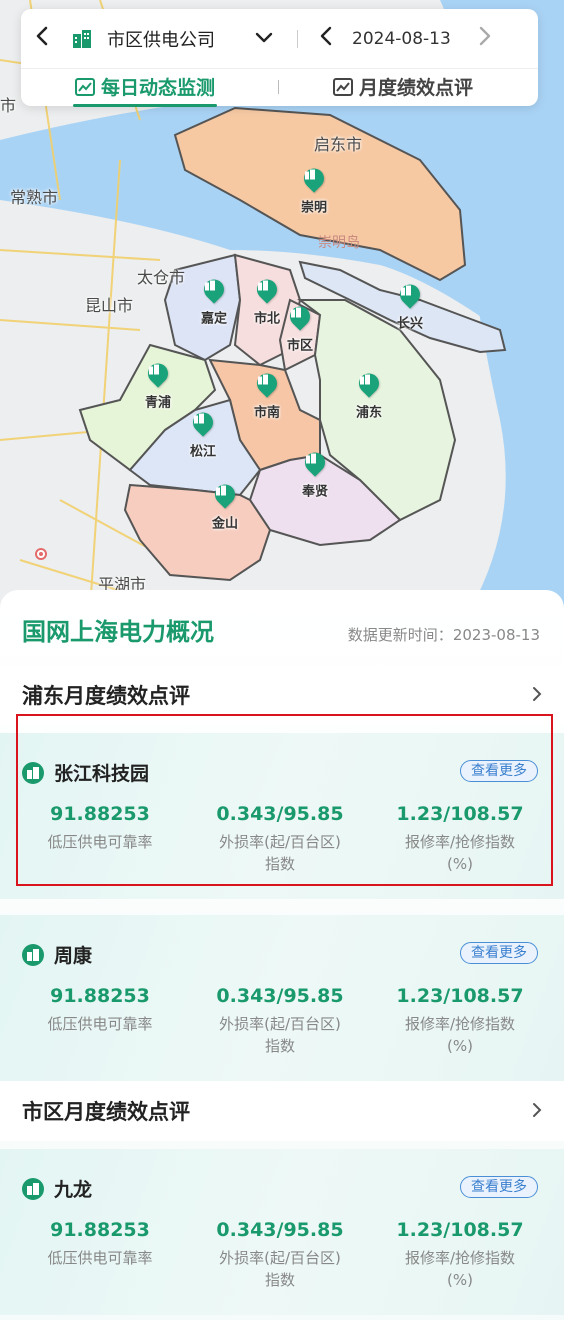  I want to click on card-name: 张江科技园, so click(102, 774).